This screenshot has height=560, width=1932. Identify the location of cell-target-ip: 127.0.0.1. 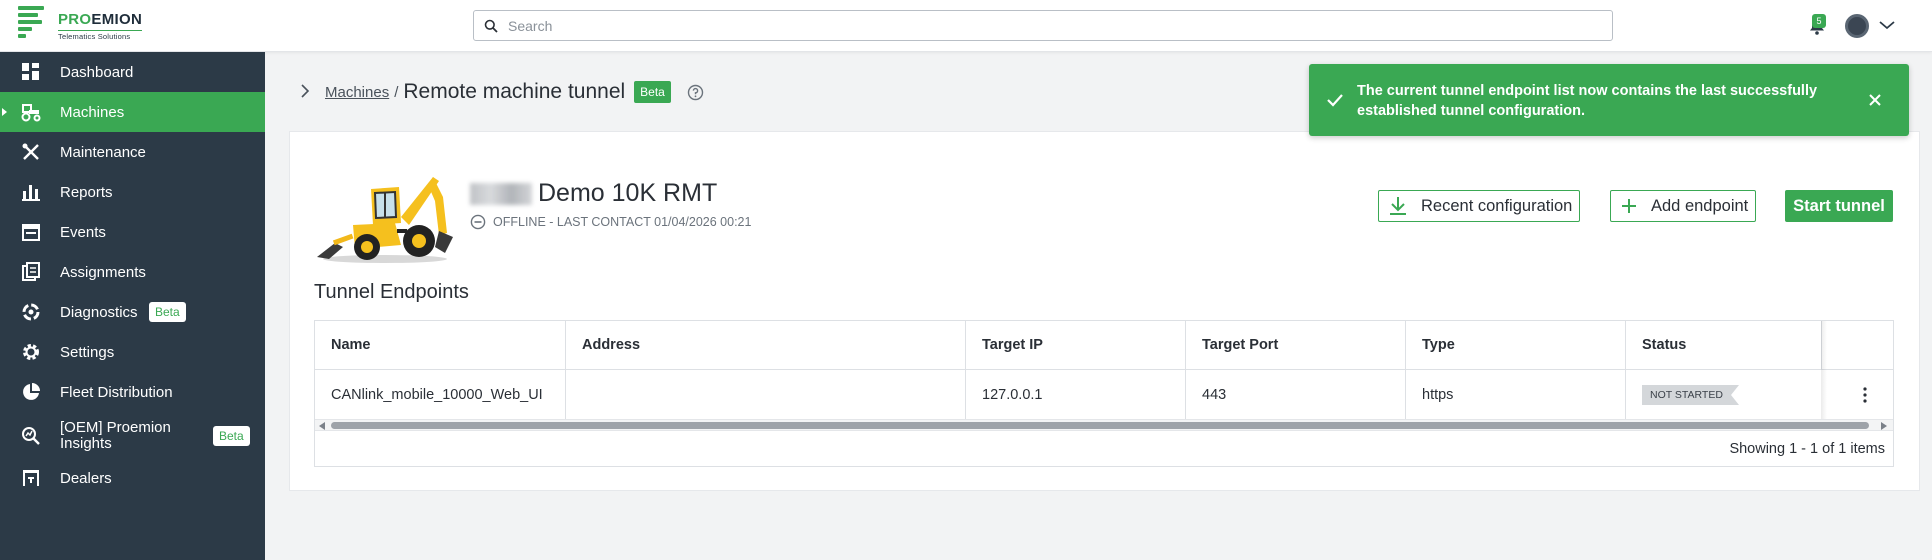
(1076, 394).